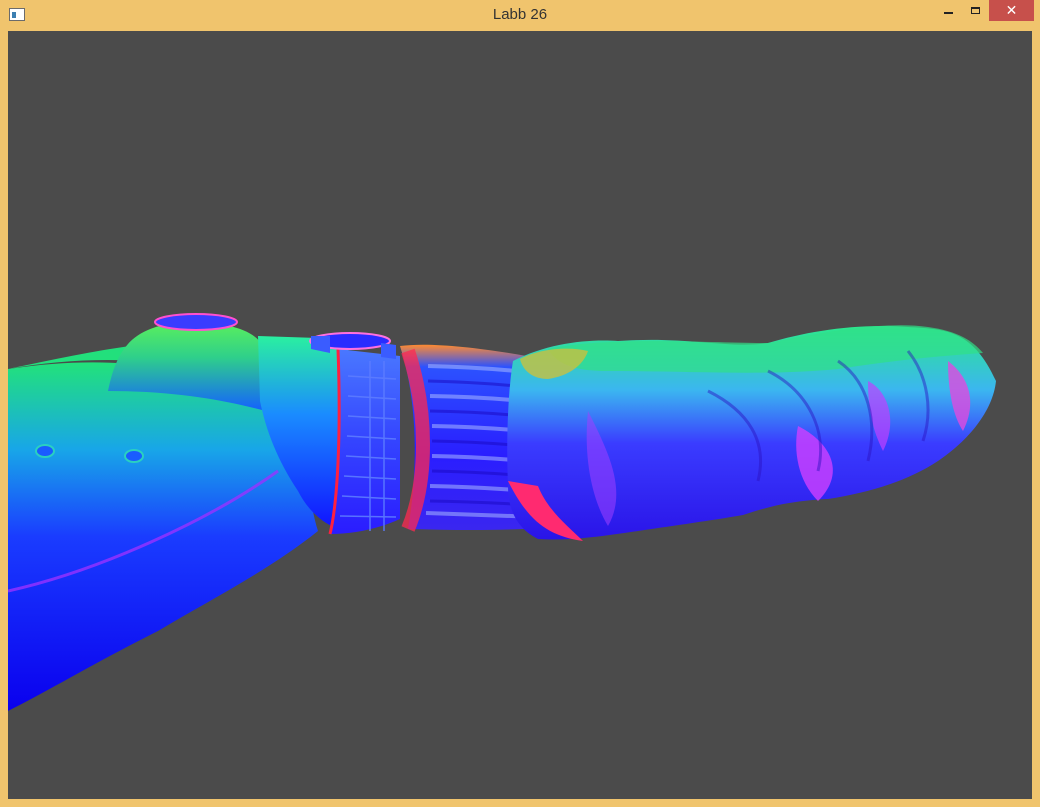 This screenshot has height=807, width=1040. I want to click on minimize-icon, so click(948, 12).